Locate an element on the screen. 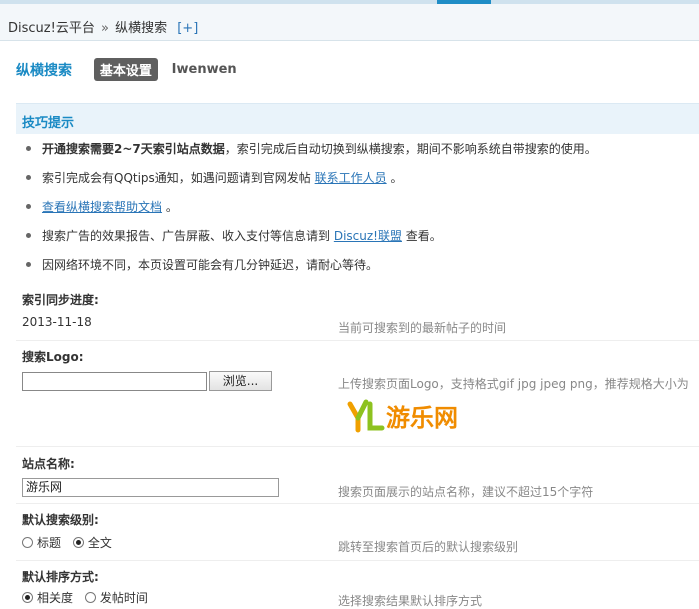  breadcrumb: Discuz!云平台 » 纵横搜索 [+] is located at coordinates (103, 26).